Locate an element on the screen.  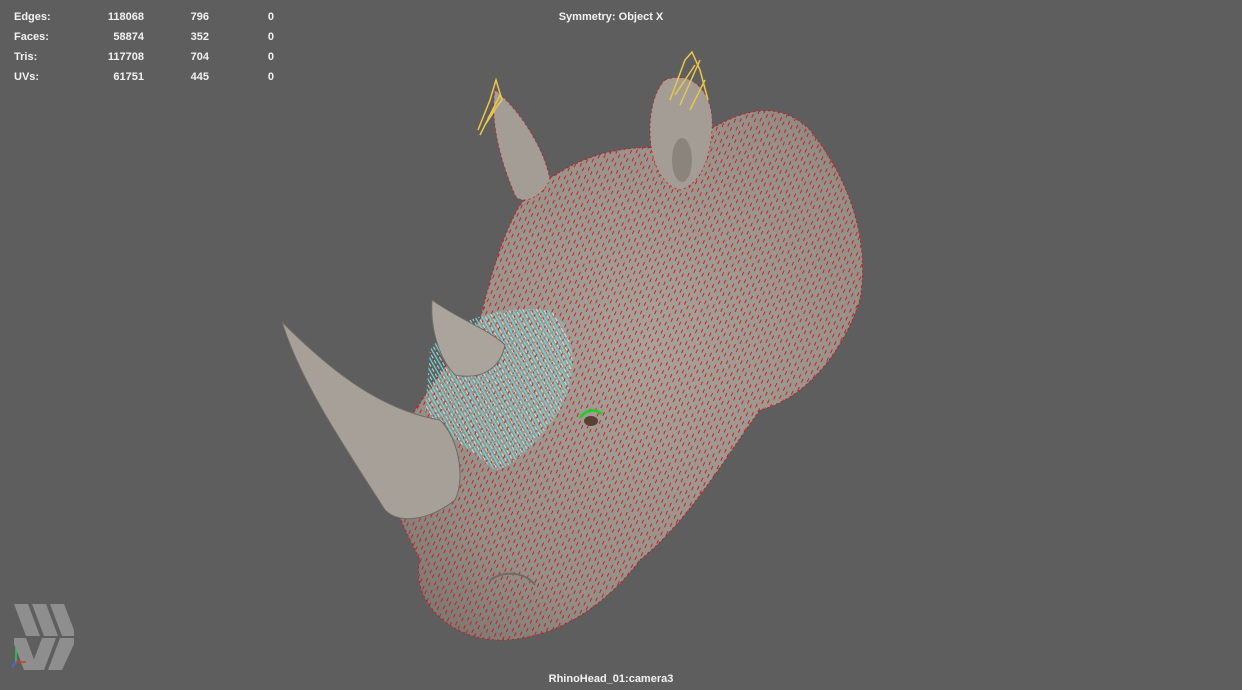
hud-value: 704 is located at coordinates (199, 57).